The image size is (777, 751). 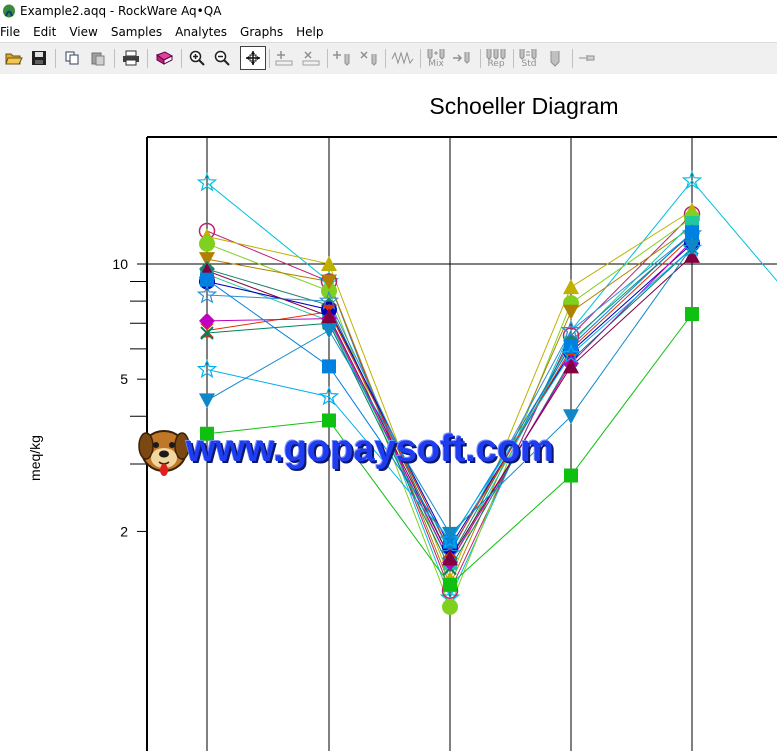 I want to click on standard-label: Std, so click(x=529, y=63).